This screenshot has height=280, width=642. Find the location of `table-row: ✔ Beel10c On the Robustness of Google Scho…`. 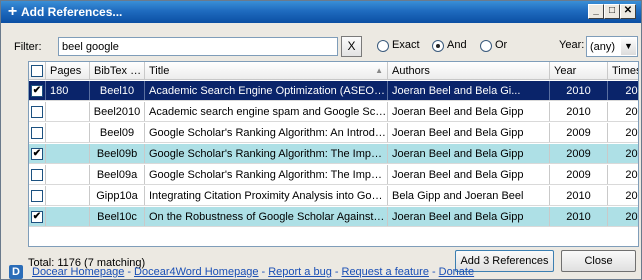

table-row: ✔ Beel10c On the Robustness of Google Scho… is located at coordinates (333, 217).